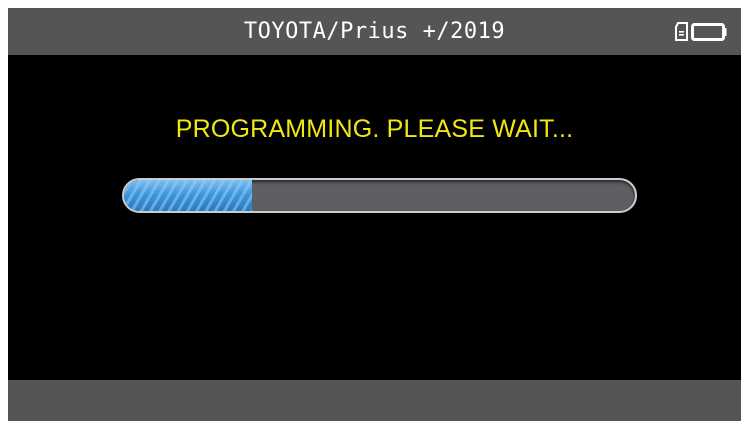 The image size is (741, 421). Describe the element at coordinates (379, 195) in the screenshot. I see `progress-bar` at that location.